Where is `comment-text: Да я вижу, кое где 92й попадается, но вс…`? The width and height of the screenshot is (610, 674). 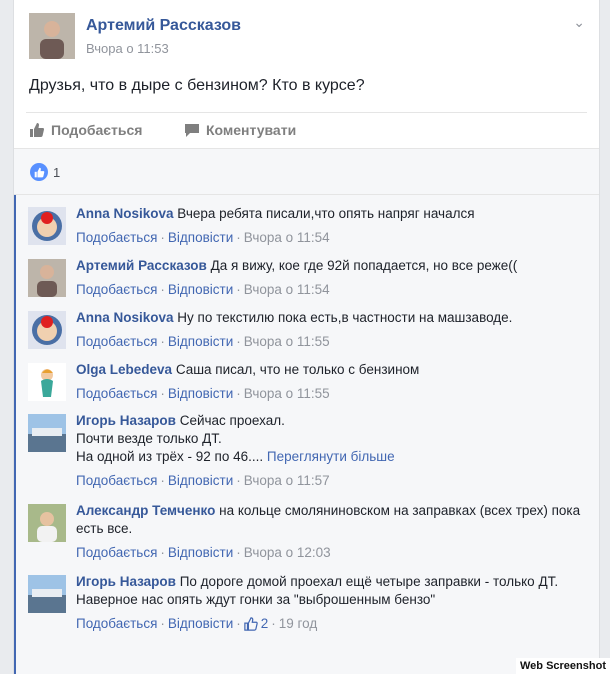 comment-text: Да я вижу, кое где 92й попадается, но вс… is located at coordinates (364, 265).